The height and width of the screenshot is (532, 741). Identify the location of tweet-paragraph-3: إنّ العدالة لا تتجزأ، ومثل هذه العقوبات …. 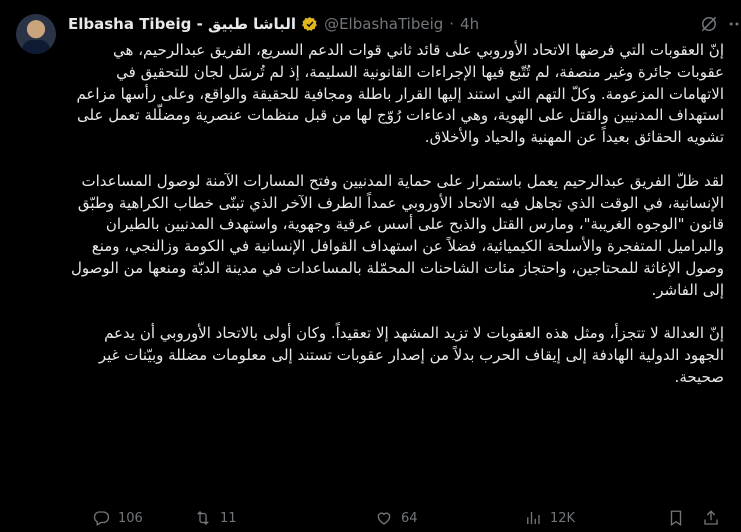
(409, 355).